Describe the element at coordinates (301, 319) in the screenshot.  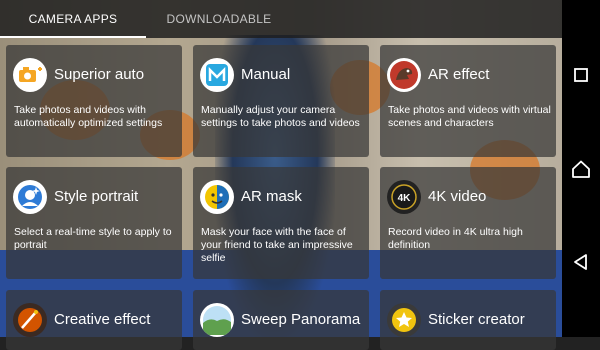
I see `app-title: Sweep Panorama` at that location.